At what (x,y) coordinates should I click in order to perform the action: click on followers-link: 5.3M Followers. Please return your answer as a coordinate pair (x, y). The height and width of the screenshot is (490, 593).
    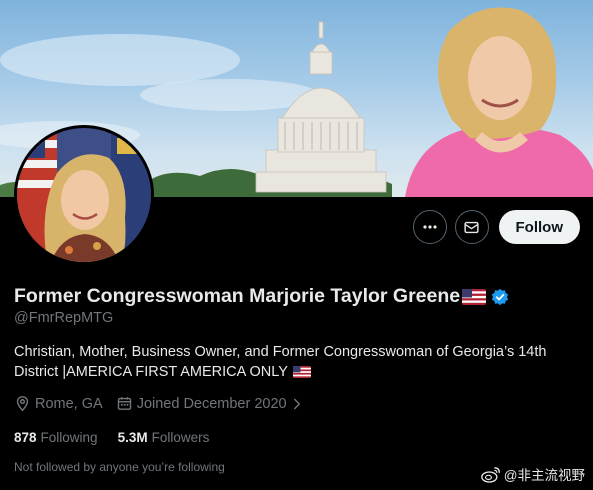
    Looking at the image, I should click on (164, 437).